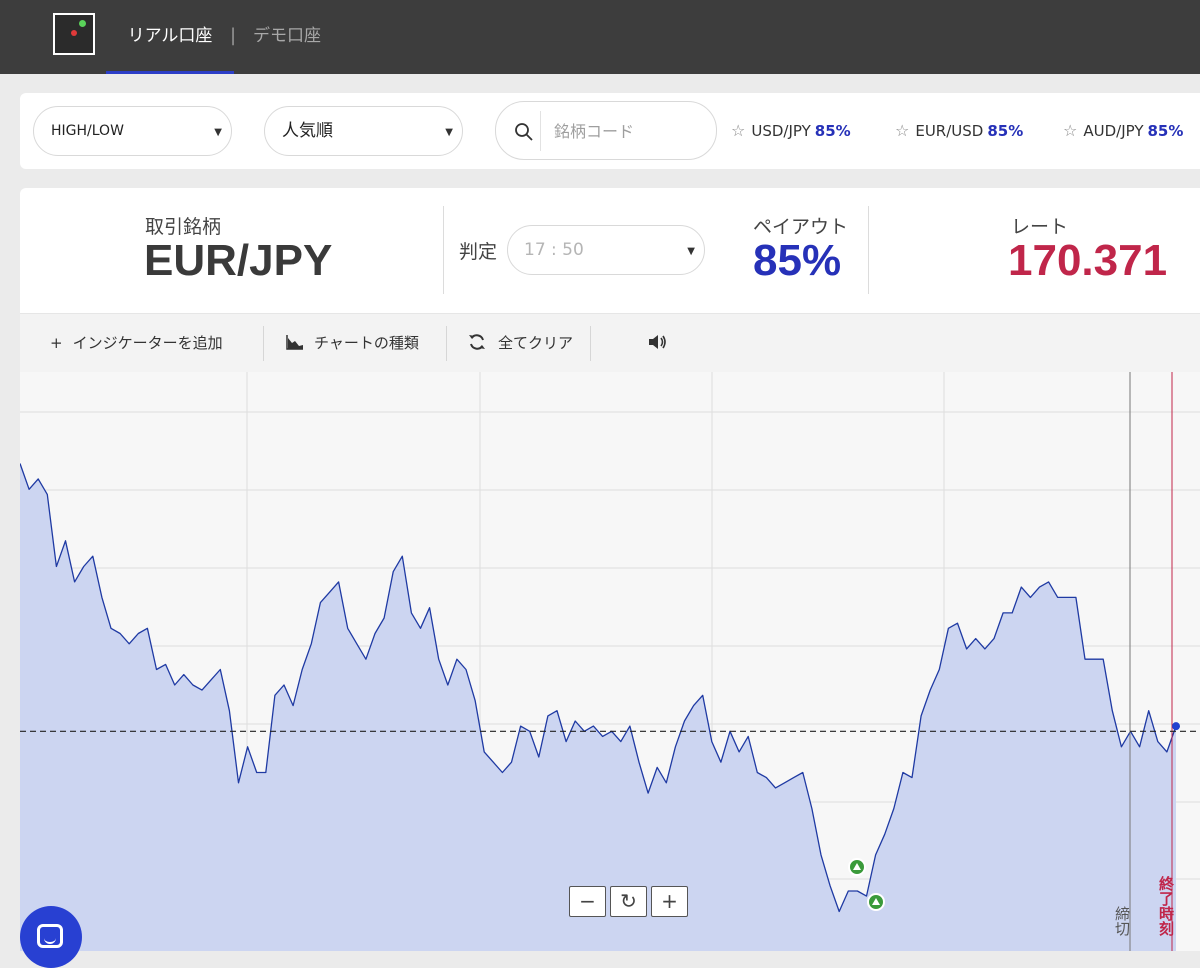 The width and height of the screenshot is (1200, 968). Describe the element at coordinates (669, 901) in the screenshot. I see `zoom-in-button: +` at that location.